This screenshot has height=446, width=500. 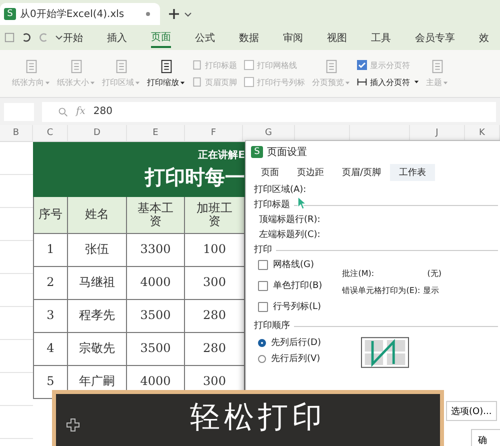 What do you see at coordinates (293, 265) in the screenshot?
I see `checkbox-label: 网格线(G)` at bounding box center [293, 265].